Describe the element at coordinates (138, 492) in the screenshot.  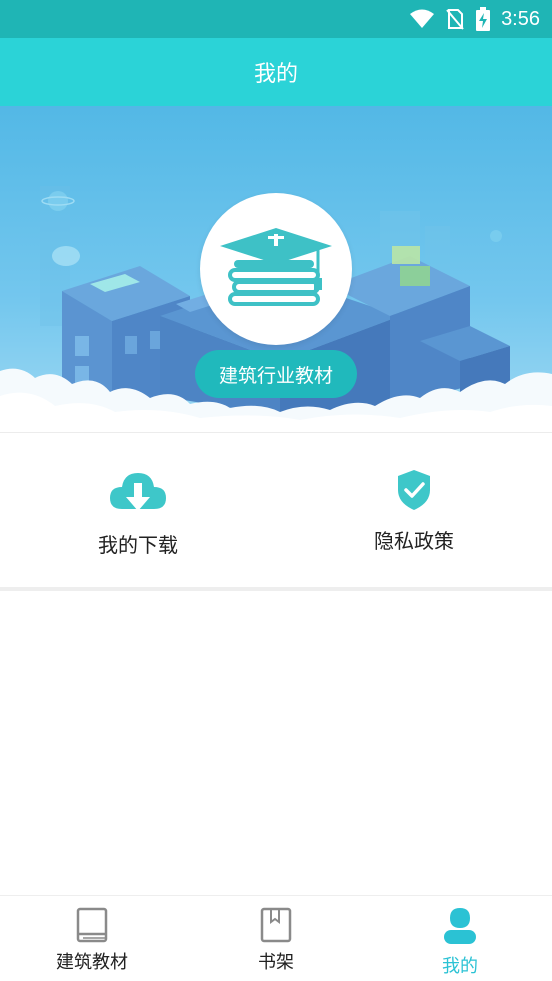
I see `cloud-download-icon` at that location.